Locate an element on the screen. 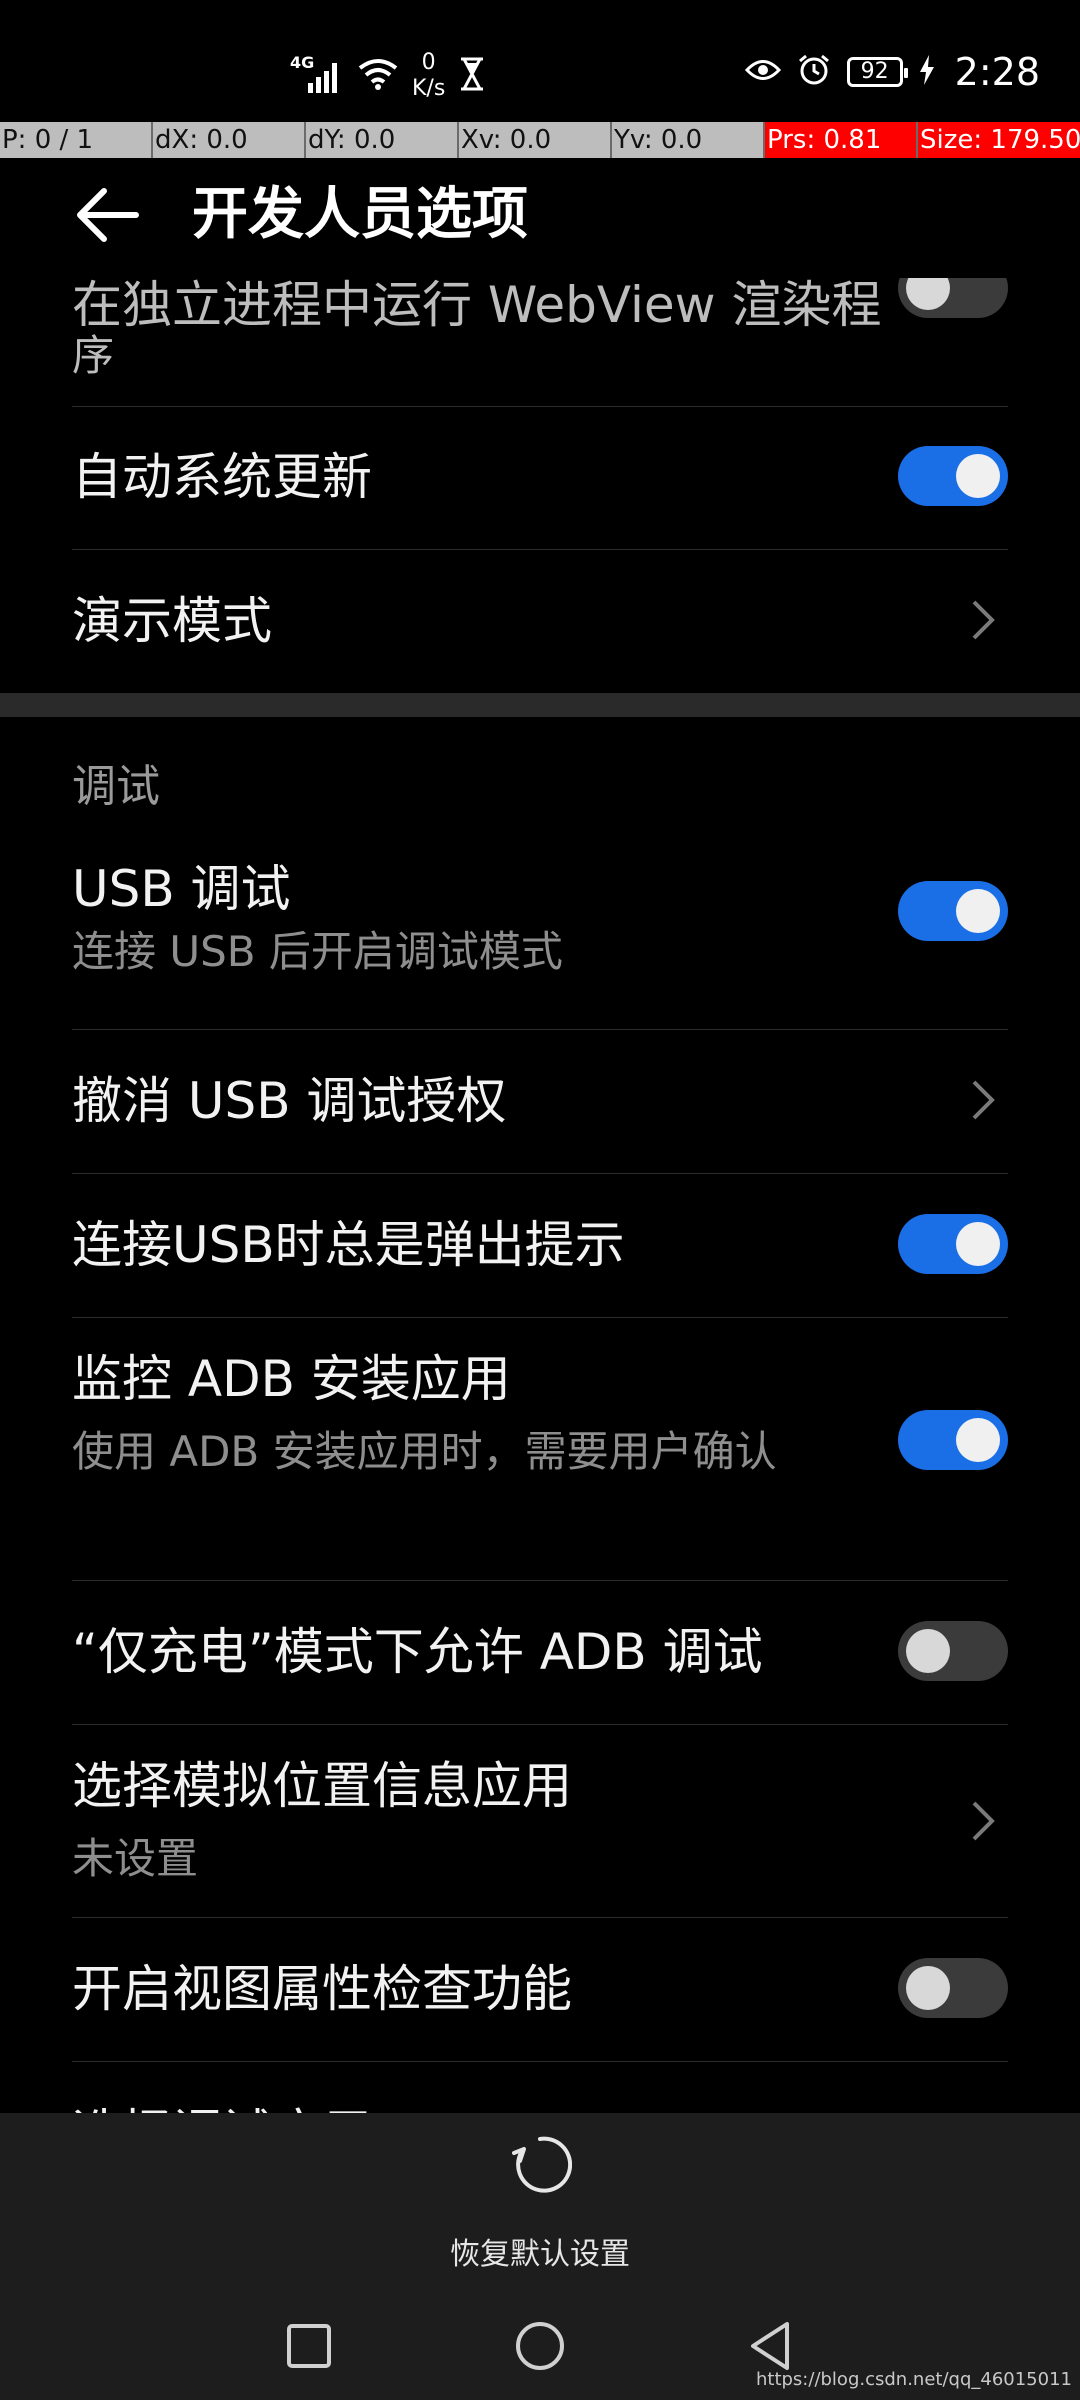 This screenshot has width=1080, height=2400. usb-debugging-item: USB 调试 连接 USB 后开启调试模式 is located at coordinates (540, 944).